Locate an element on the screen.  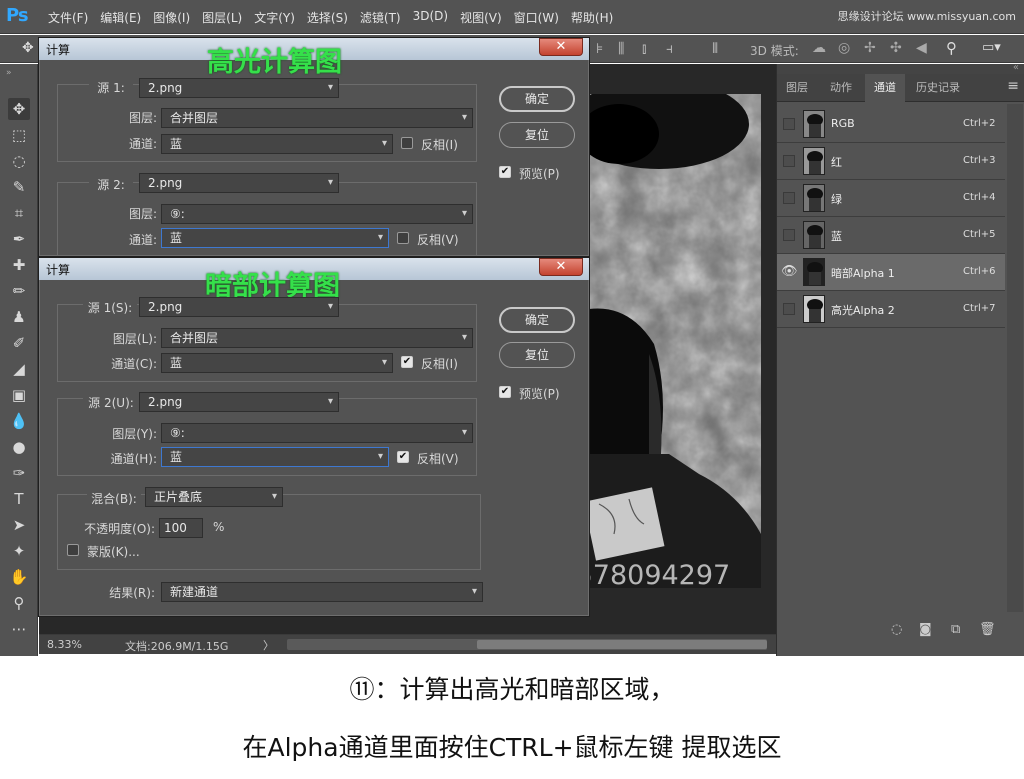
menu-help: 帮助(H) is located at coordinates (592, 17).